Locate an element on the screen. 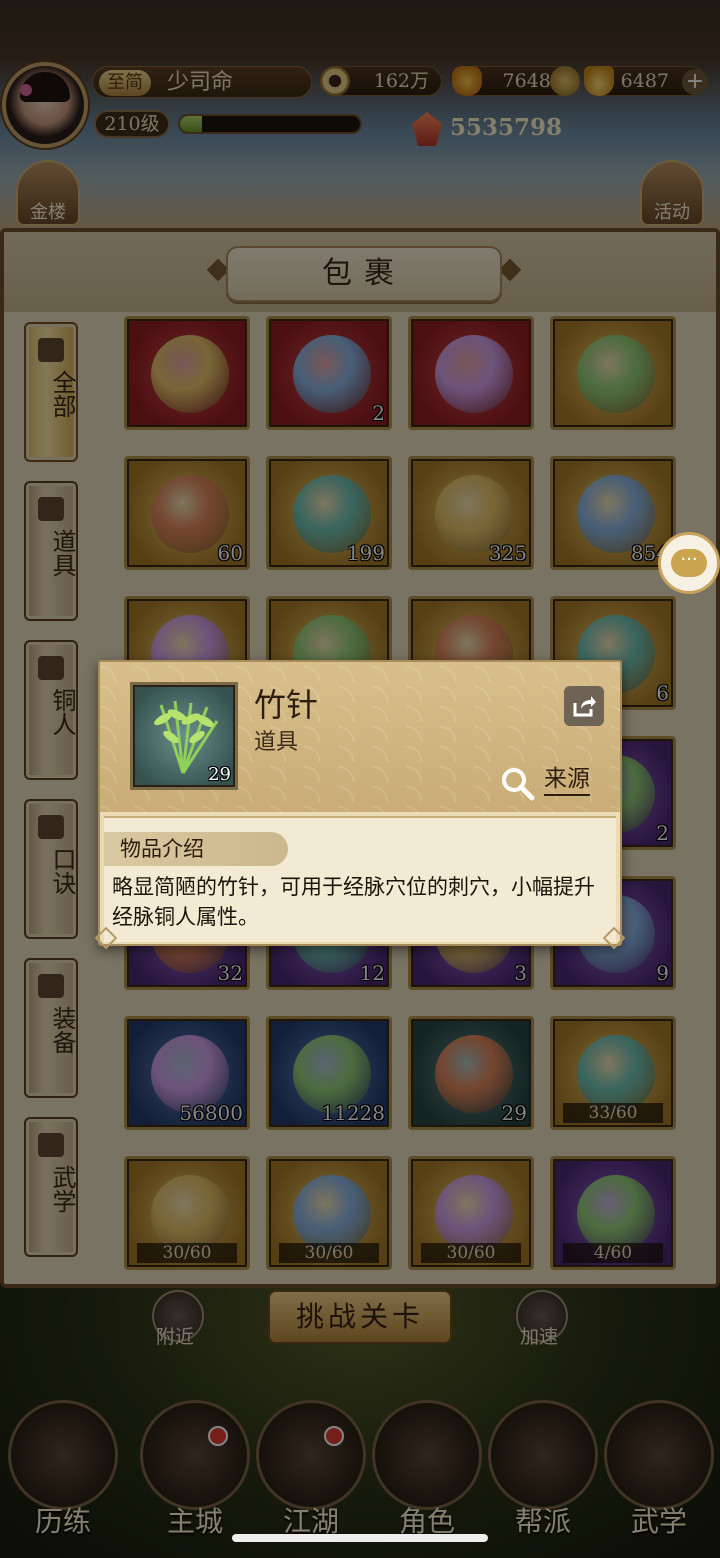 Image resolution: width=720 pixels, height=1558 pixels. item-count: 29 is located at coordinates (514, 1113).